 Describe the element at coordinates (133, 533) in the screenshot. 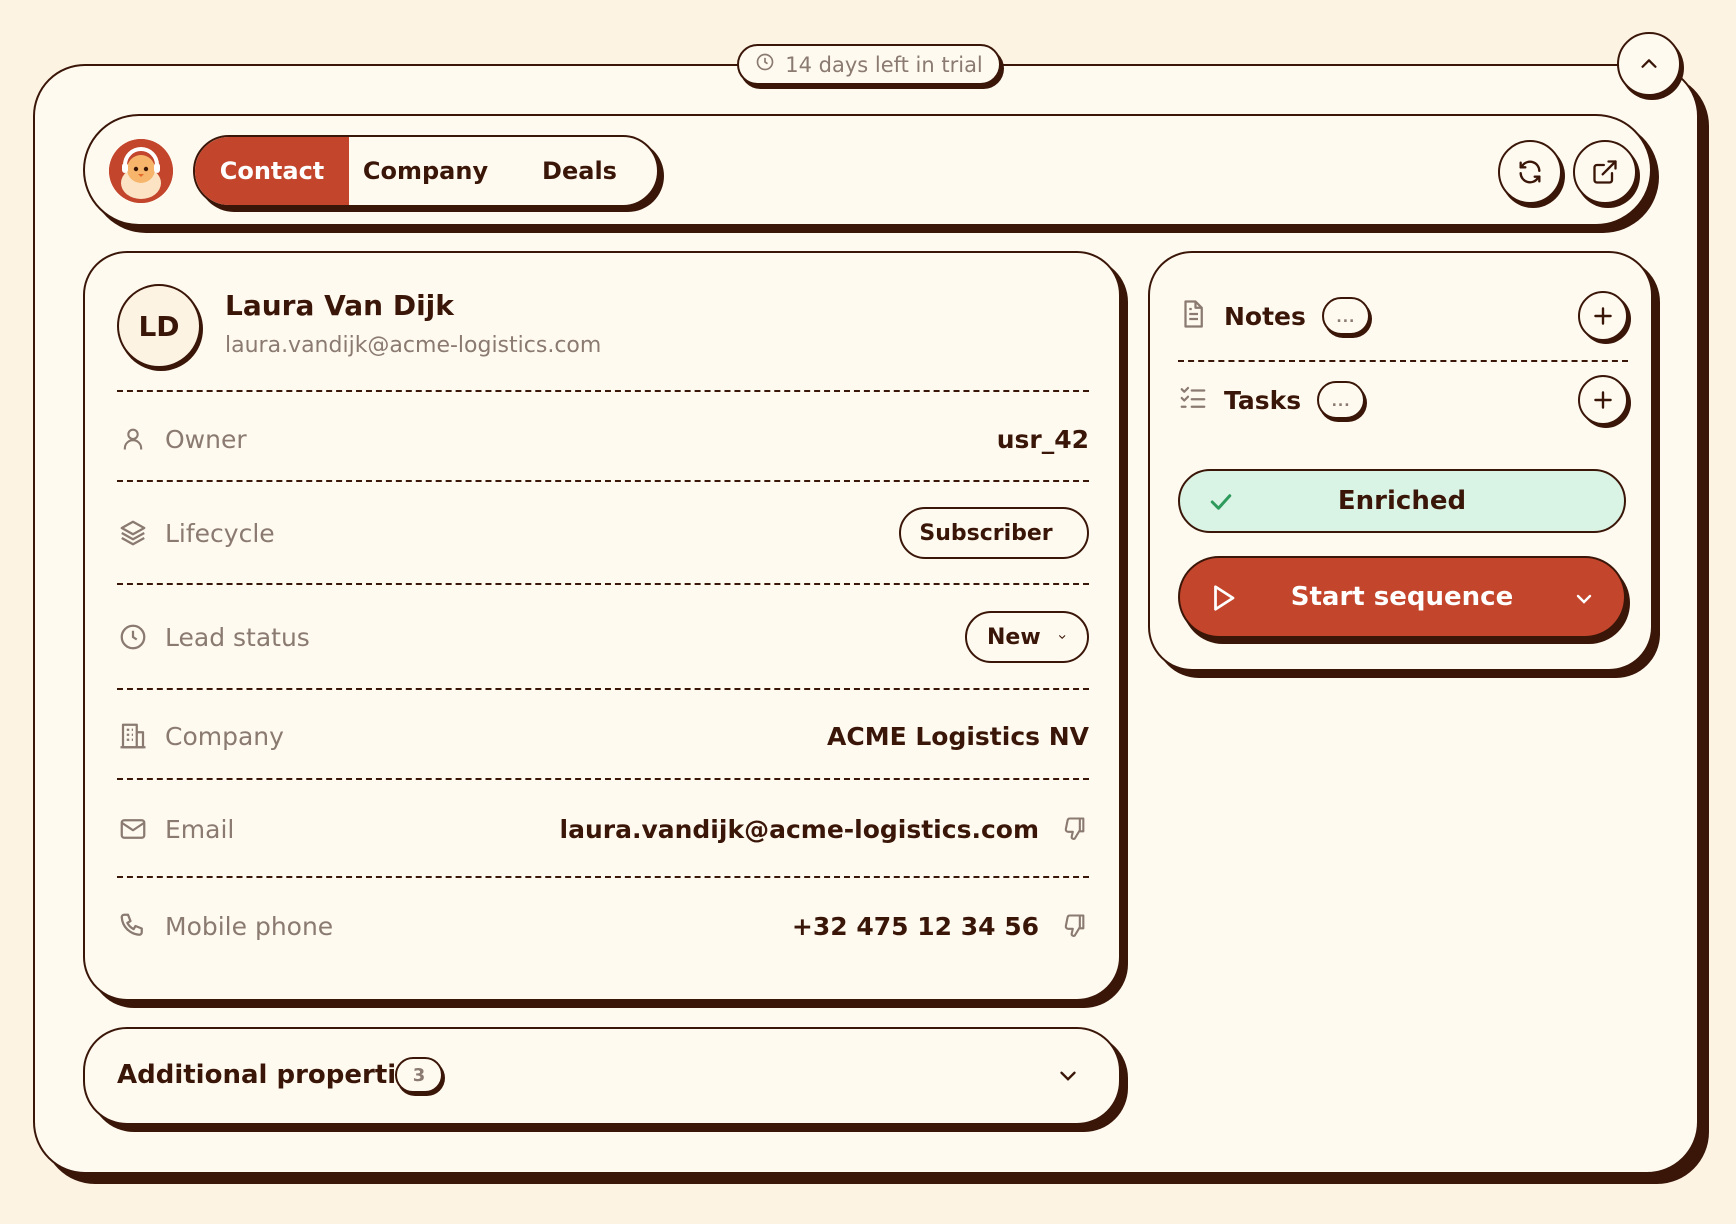

I see `layers-icon` at that location.